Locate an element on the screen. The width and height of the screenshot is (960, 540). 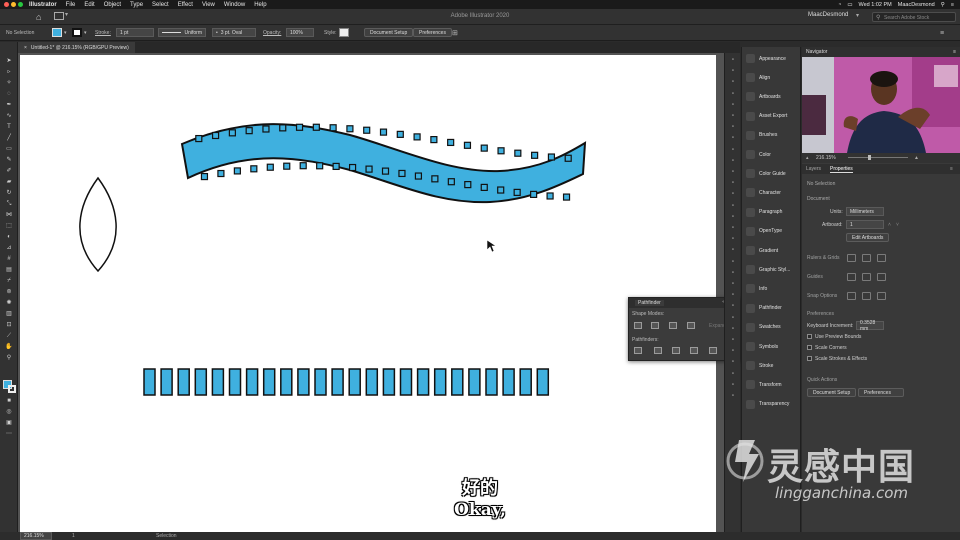
menu-view: View is located at coordinates (208, 5).